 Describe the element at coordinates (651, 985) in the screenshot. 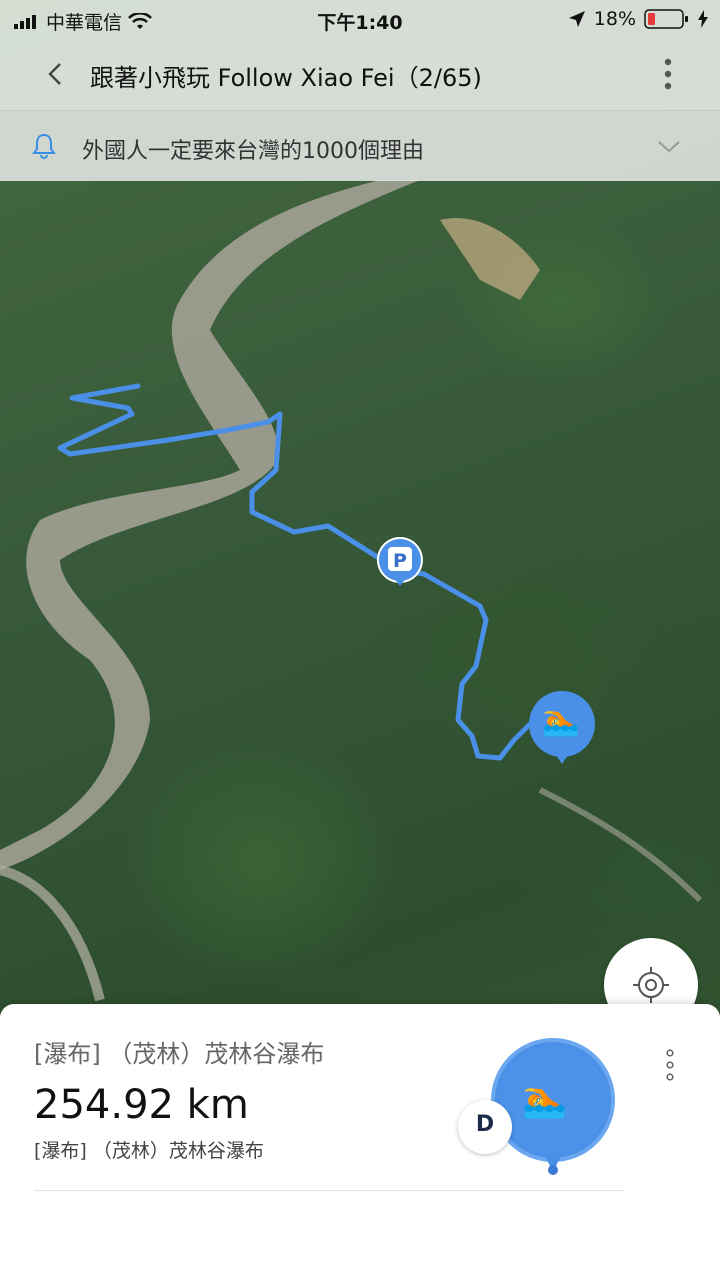

I see `crosshair-icon` at that location.